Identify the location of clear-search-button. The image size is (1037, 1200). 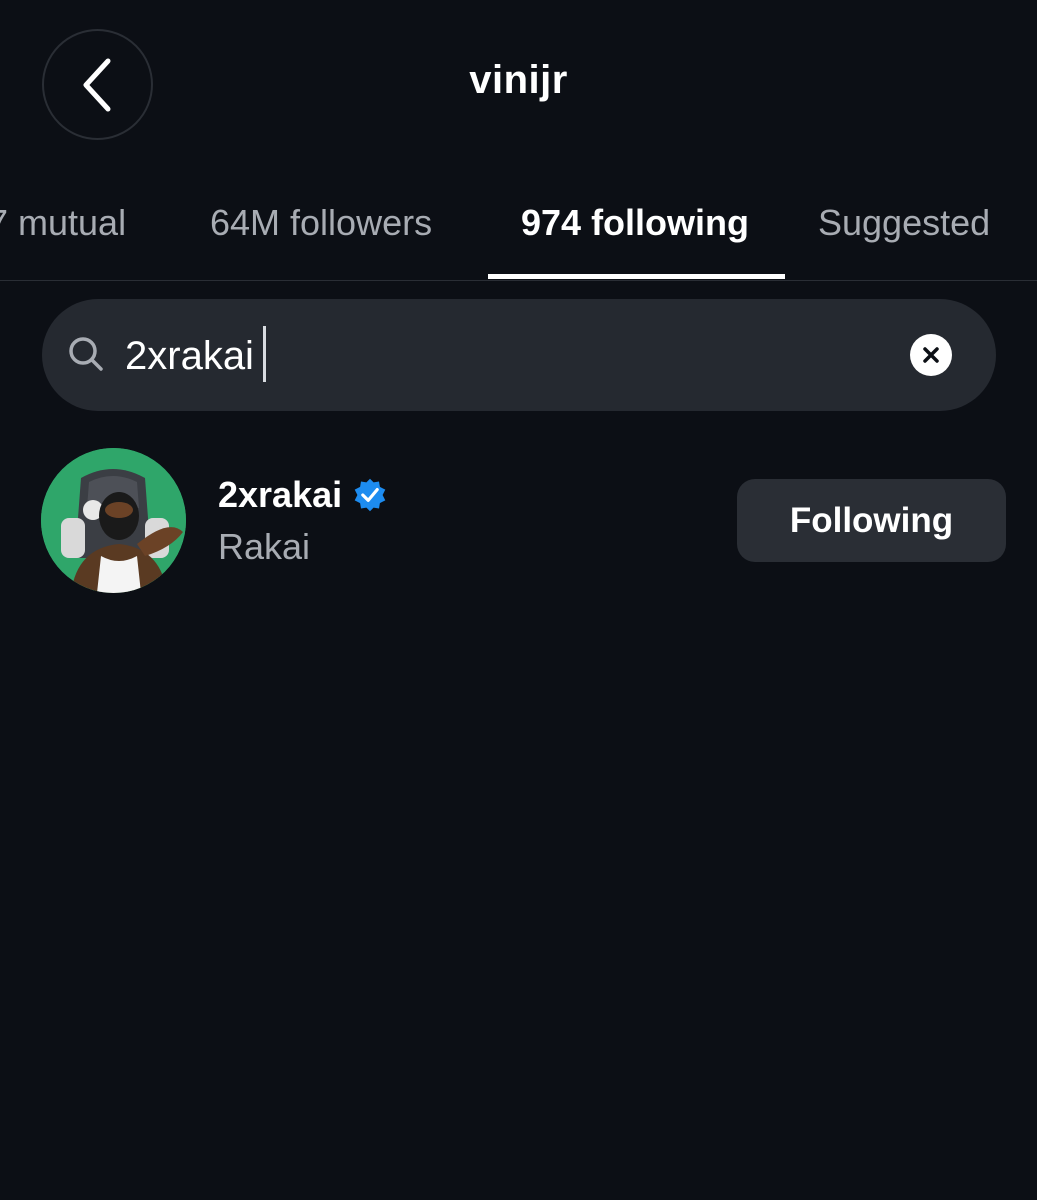
(931, 355).